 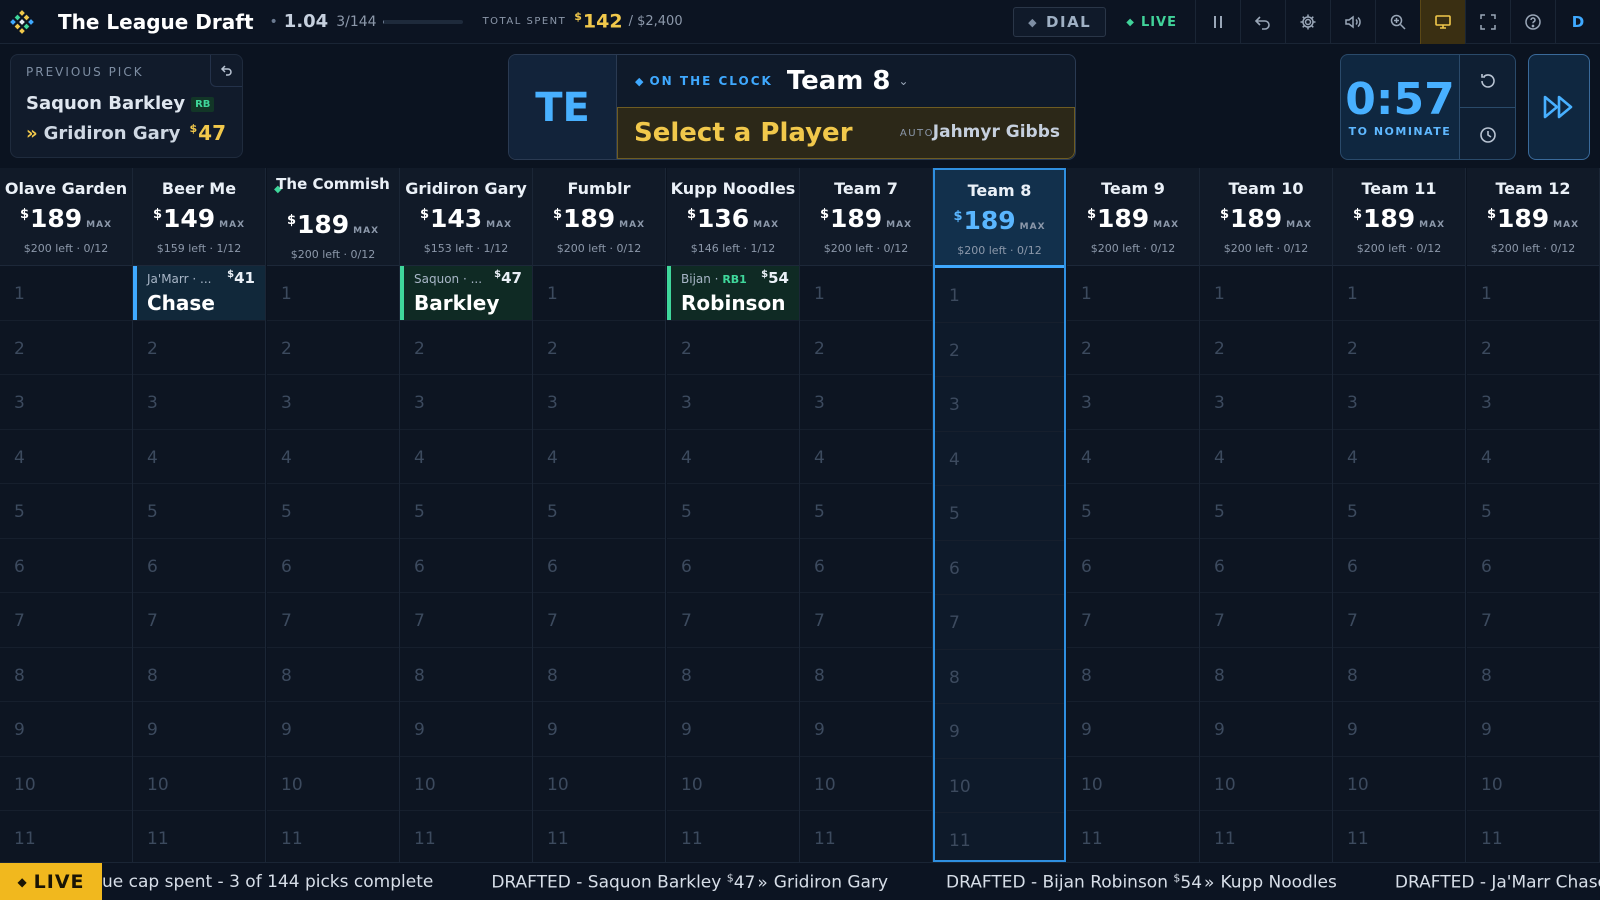 I want to click on undo-pick-button, so click(x=226, y=71).